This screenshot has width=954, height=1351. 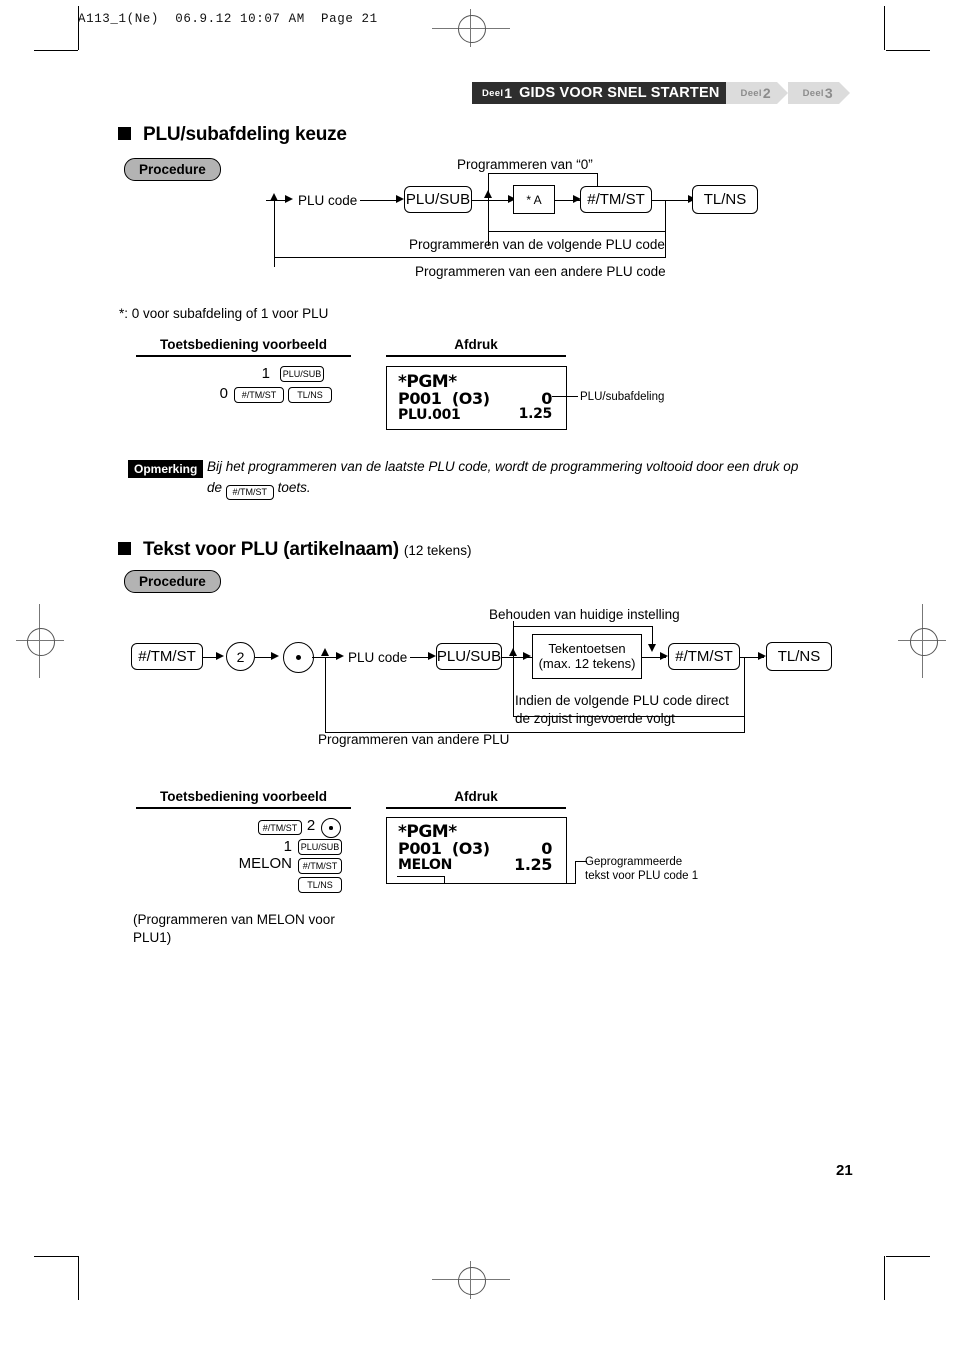 What do you see at coordinates (652, 648) in the screenshot?
I see `diagram2-bypass-arrow-down` at bounding box center [652, 648].